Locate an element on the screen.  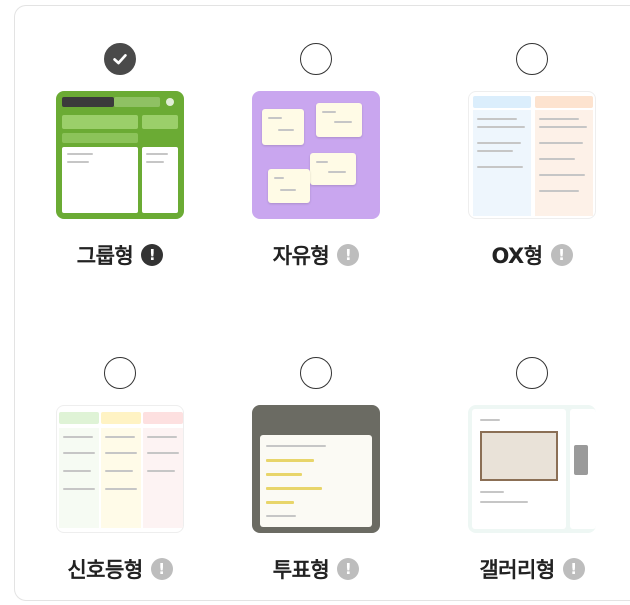
layout-label-row: 자유형 ! is located at coordinates (316, 255).